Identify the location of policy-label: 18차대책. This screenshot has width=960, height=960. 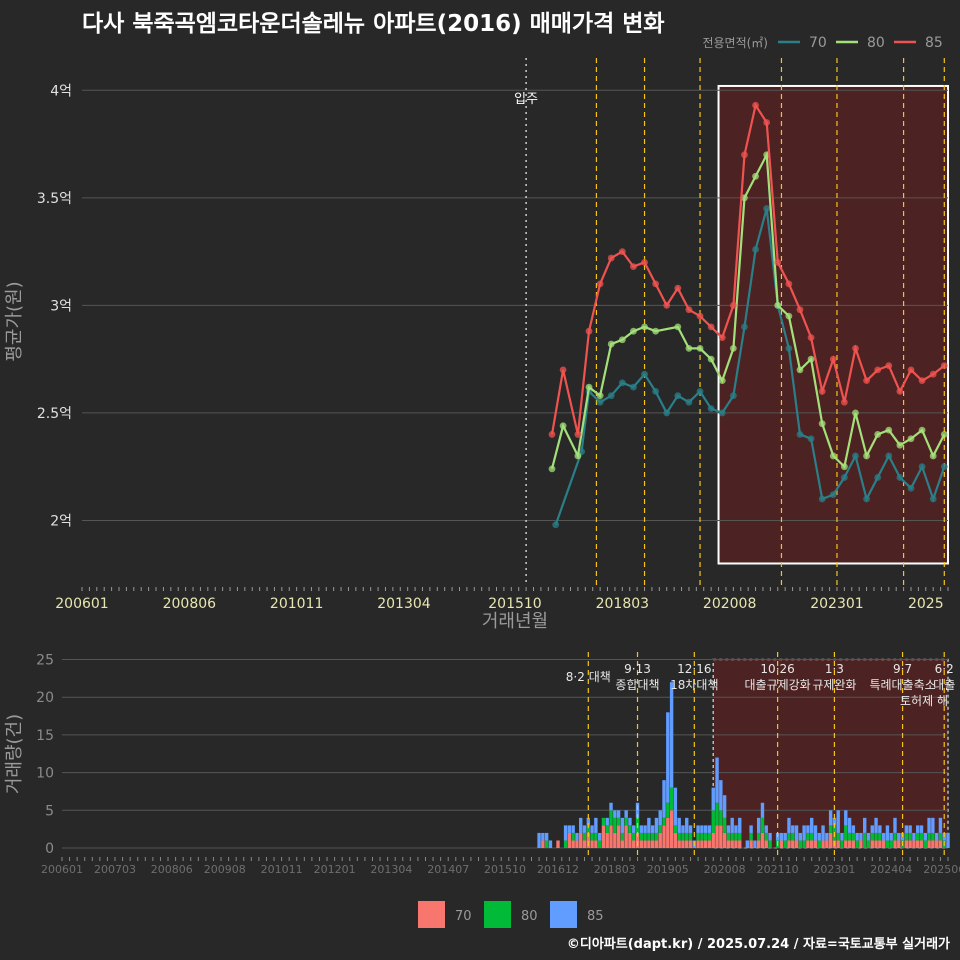
(694, 684).